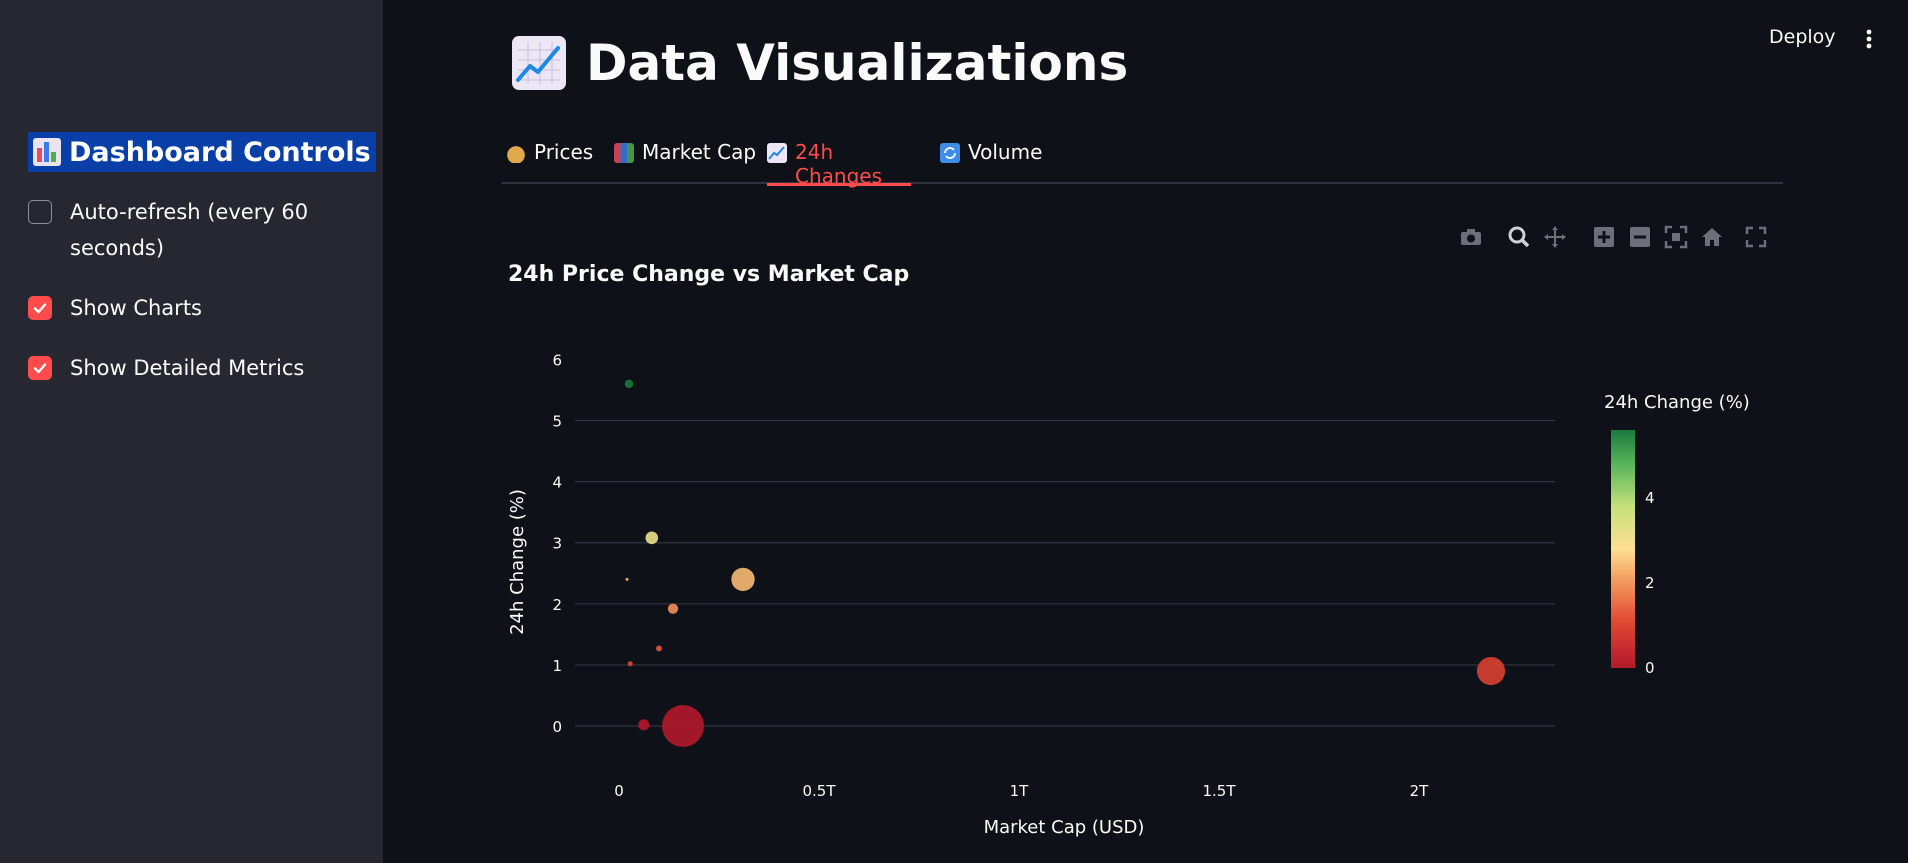  I want to click on tab-label: 24h Changes, so click(838, 164).